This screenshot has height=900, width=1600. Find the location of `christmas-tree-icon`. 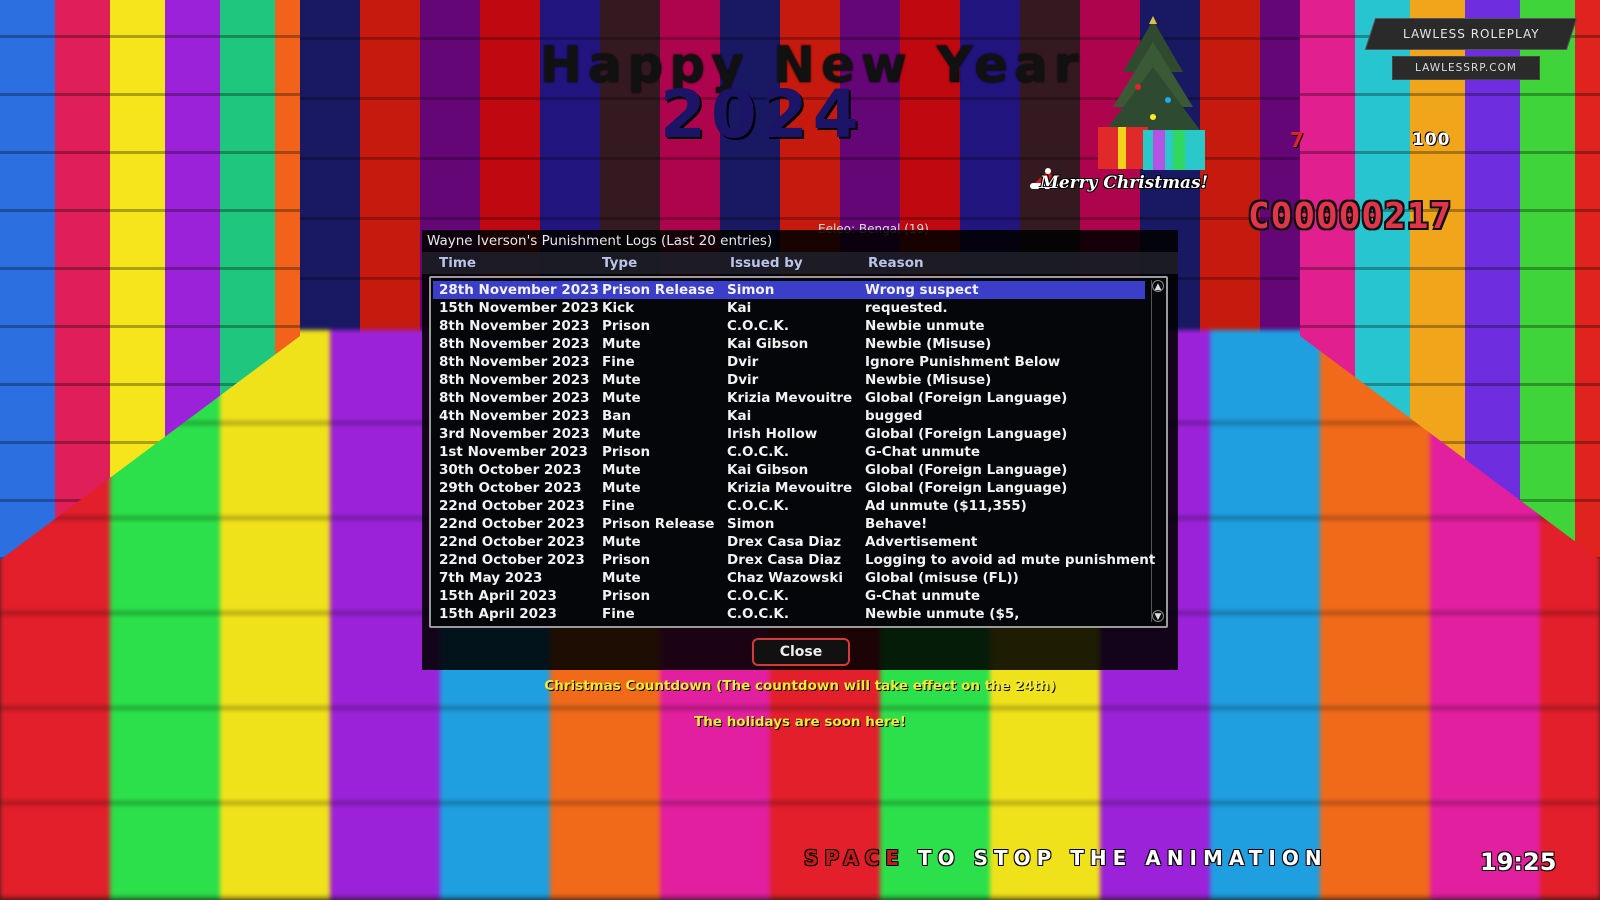

christmas-tree-icon is located at coordinates (1151, 93).